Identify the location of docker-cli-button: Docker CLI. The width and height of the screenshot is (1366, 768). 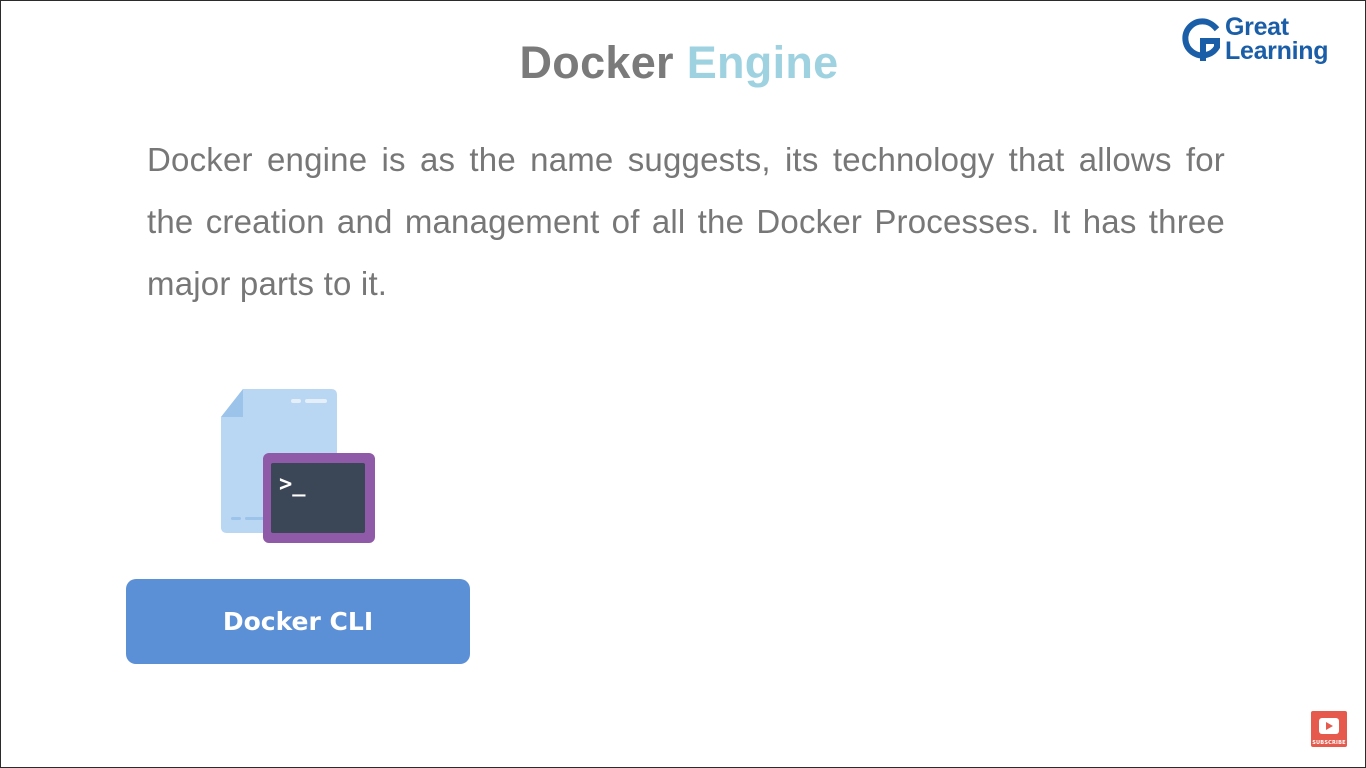
(298, 621).